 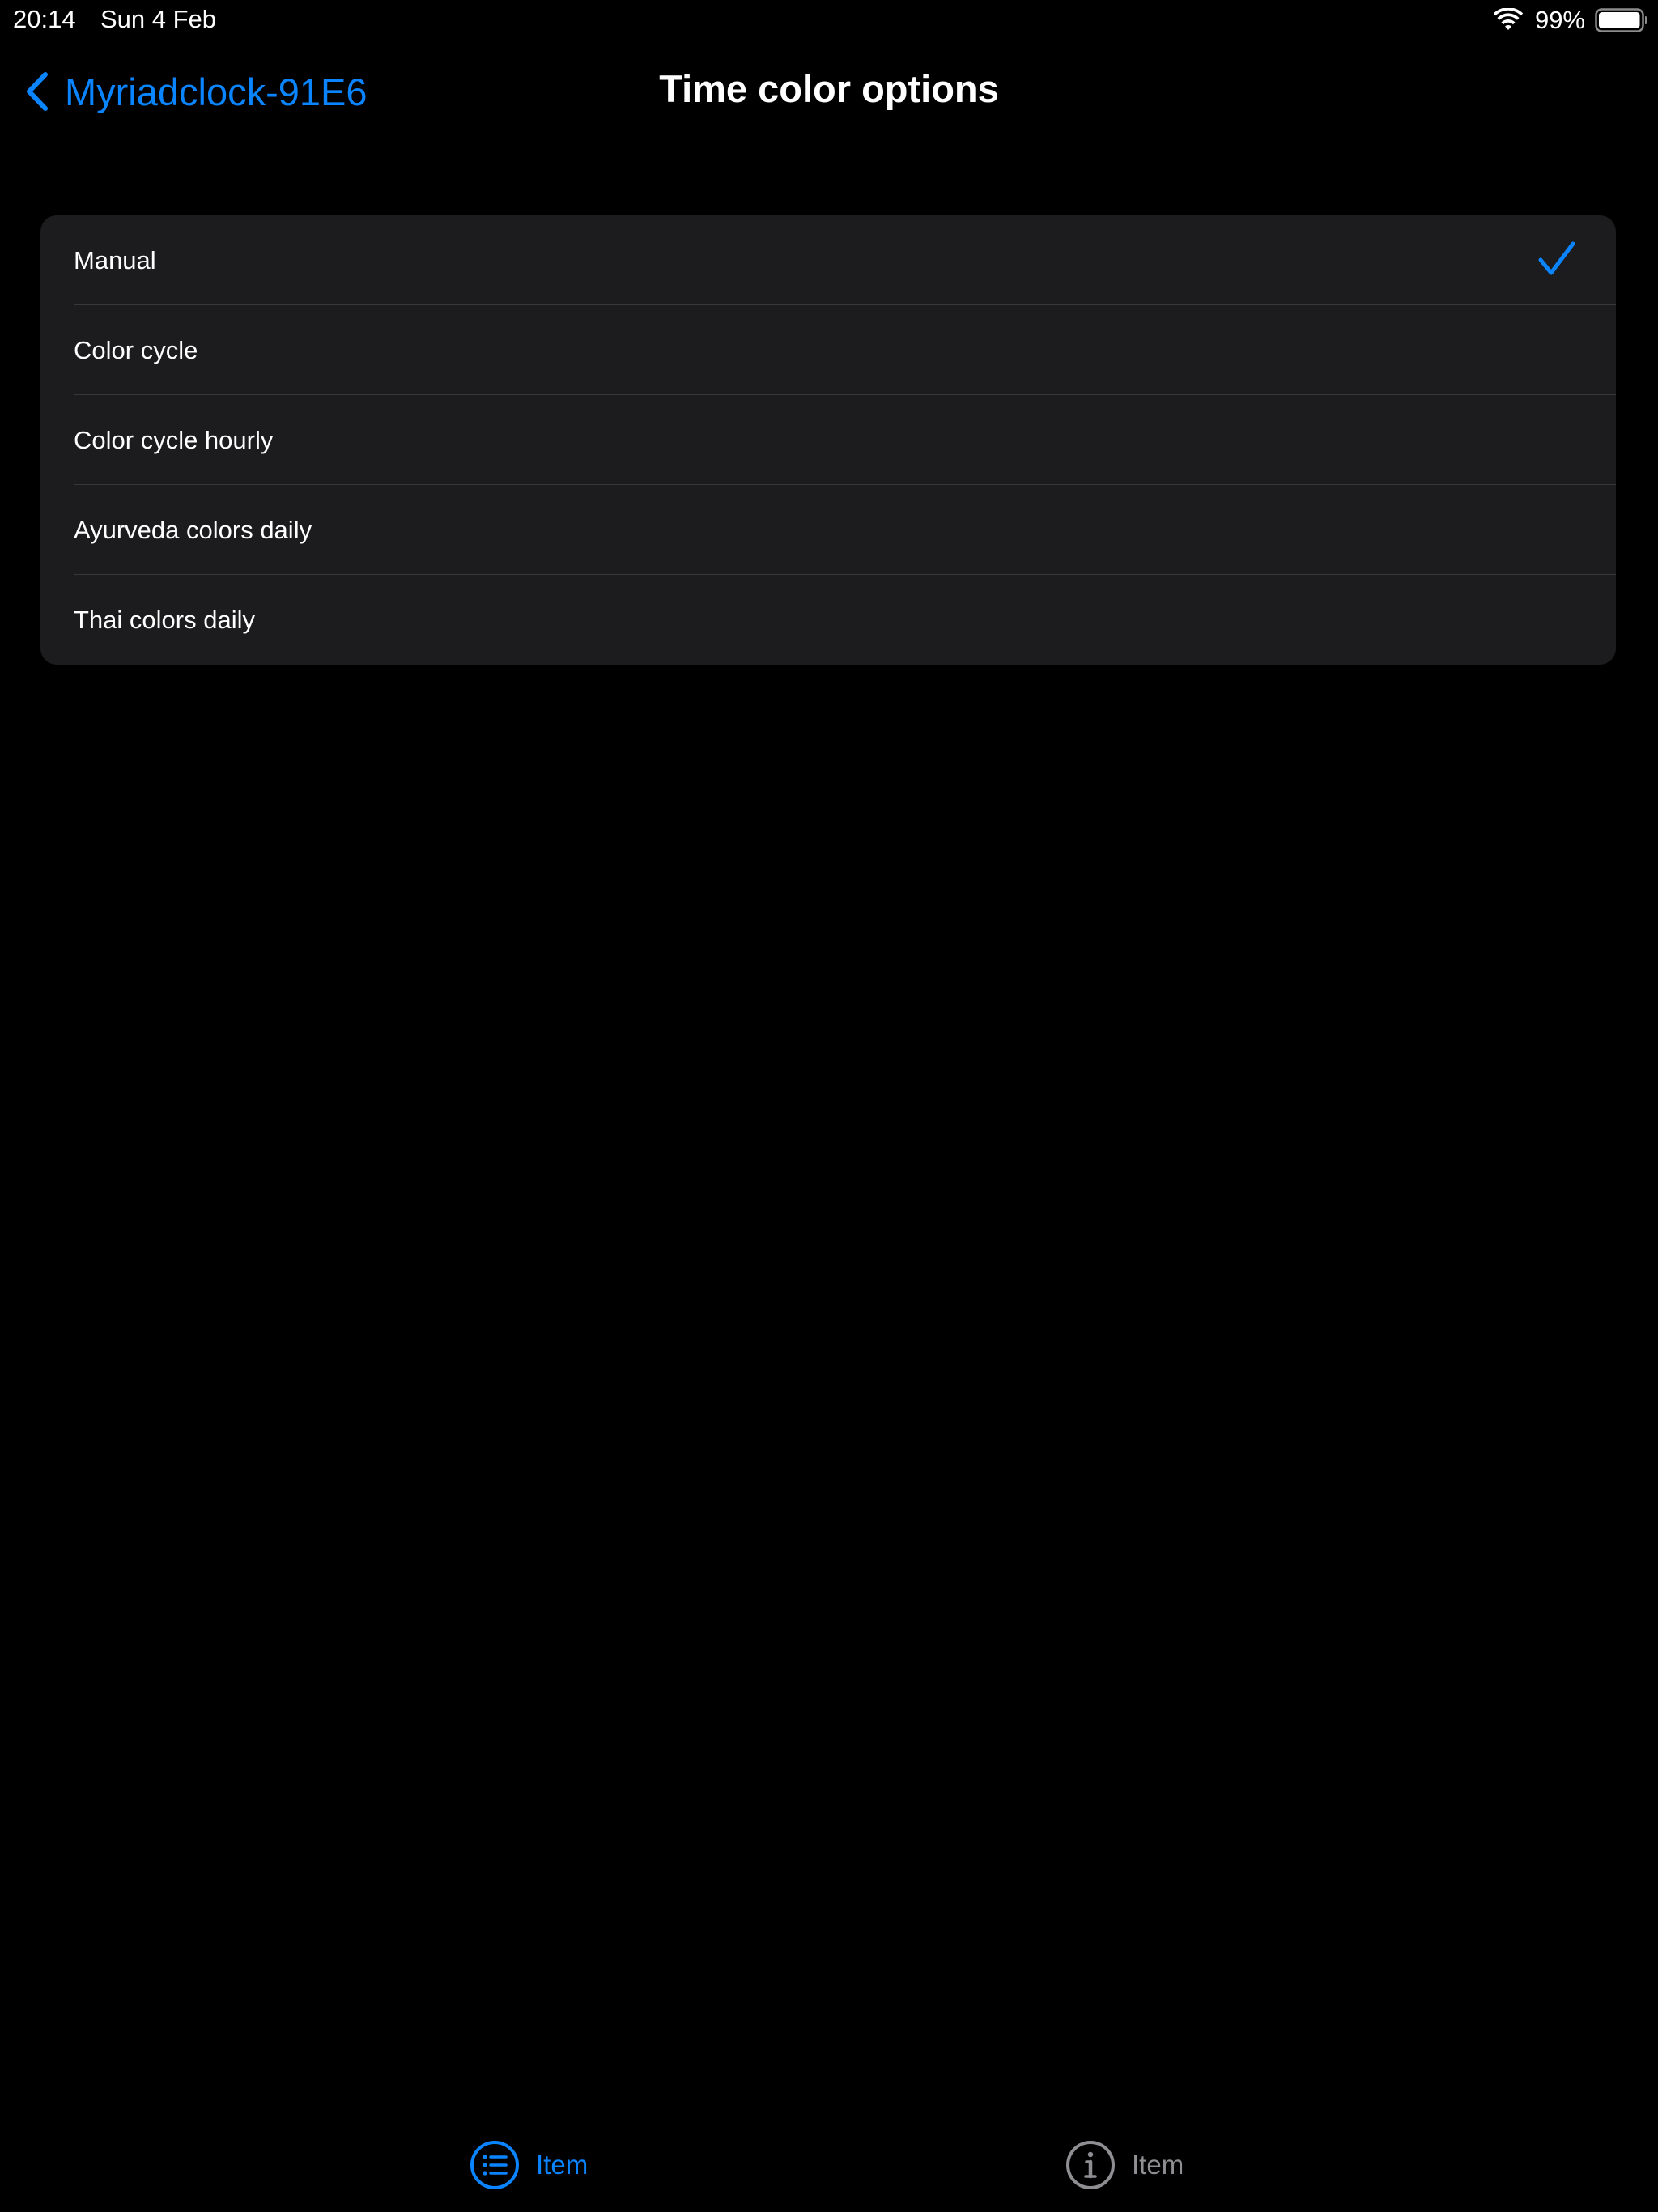 I want to click on battery-fill, so click(x=1619, y=20).